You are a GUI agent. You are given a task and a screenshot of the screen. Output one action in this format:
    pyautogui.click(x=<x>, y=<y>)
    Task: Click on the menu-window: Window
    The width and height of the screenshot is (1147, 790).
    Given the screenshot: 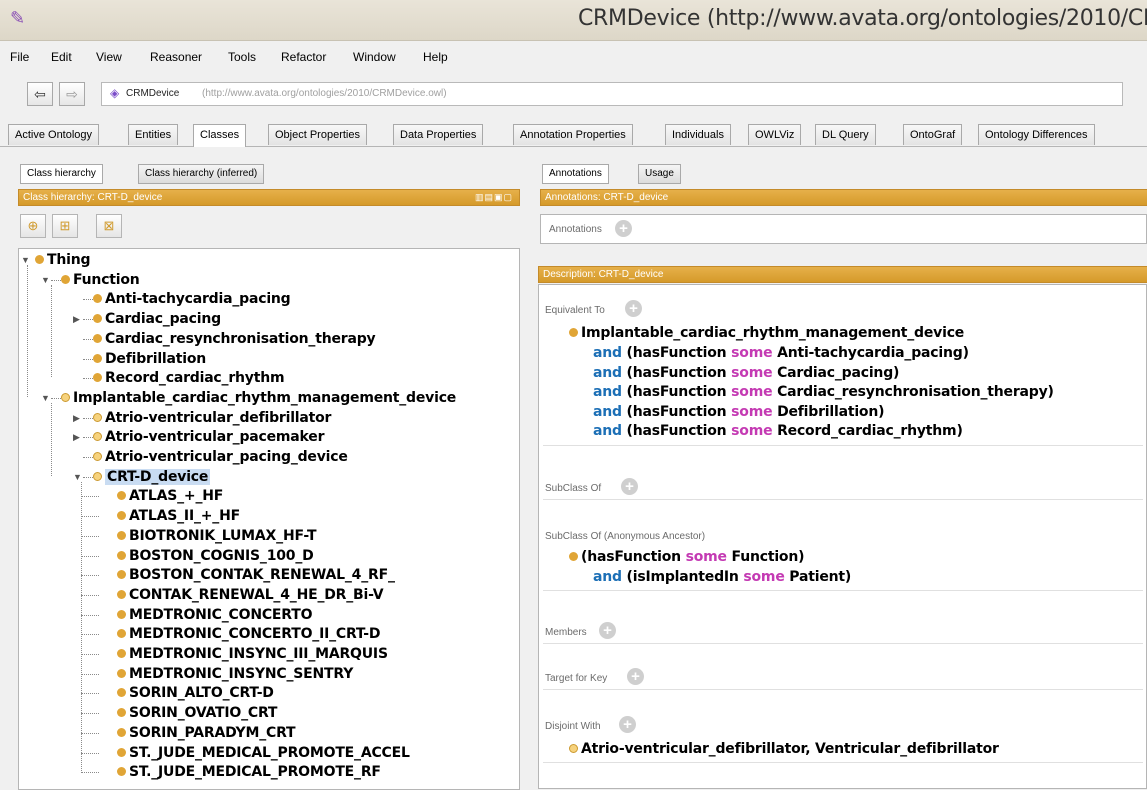 What is the action you would take?
    pyautogui.click(x=374, y=57)
    